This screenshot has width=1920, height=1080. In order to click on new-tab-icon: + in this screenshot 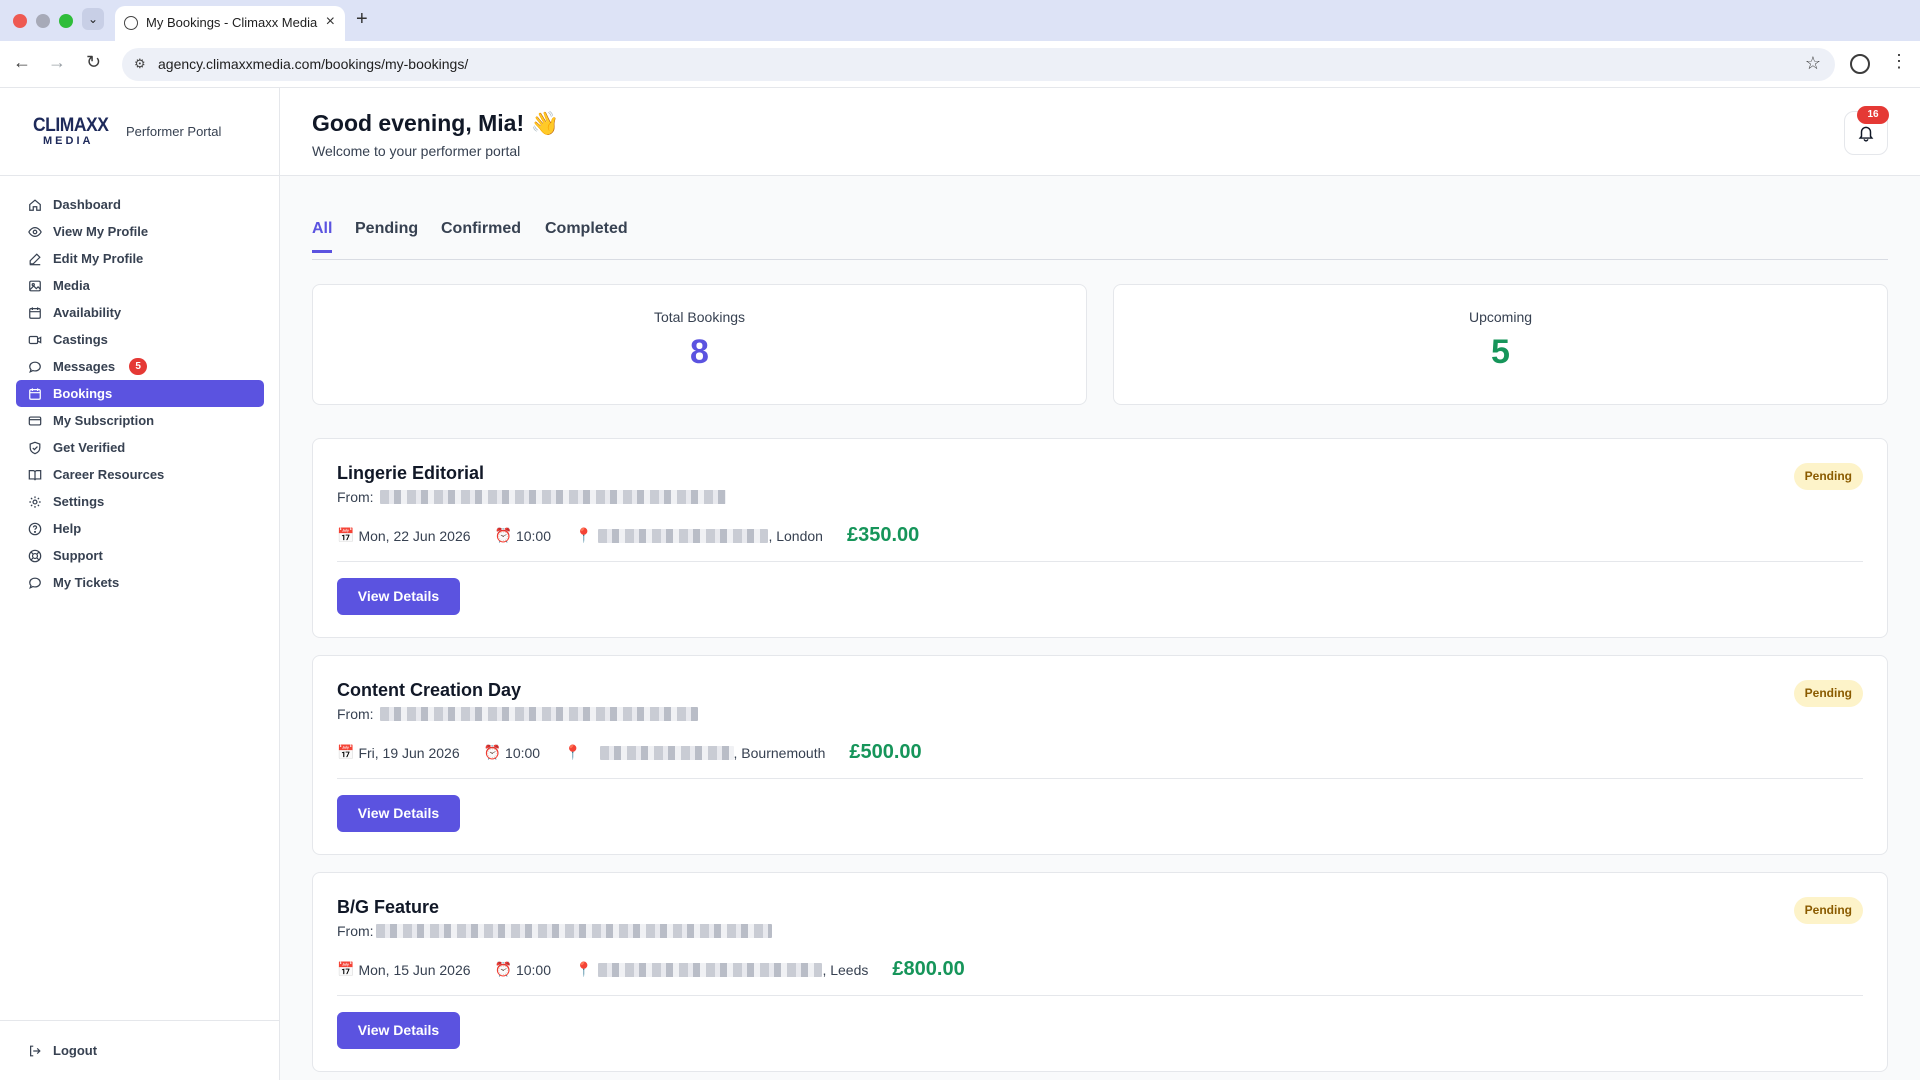, I will do `click(362, 19)`.